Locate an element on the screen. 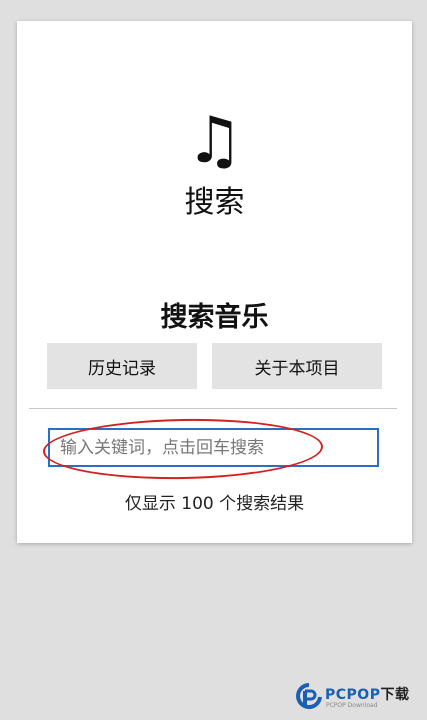 This screenshot has height=720, width=427. watermark-logo: PCPOP下载 PCPOP Download is located at coordinates (360, 698).